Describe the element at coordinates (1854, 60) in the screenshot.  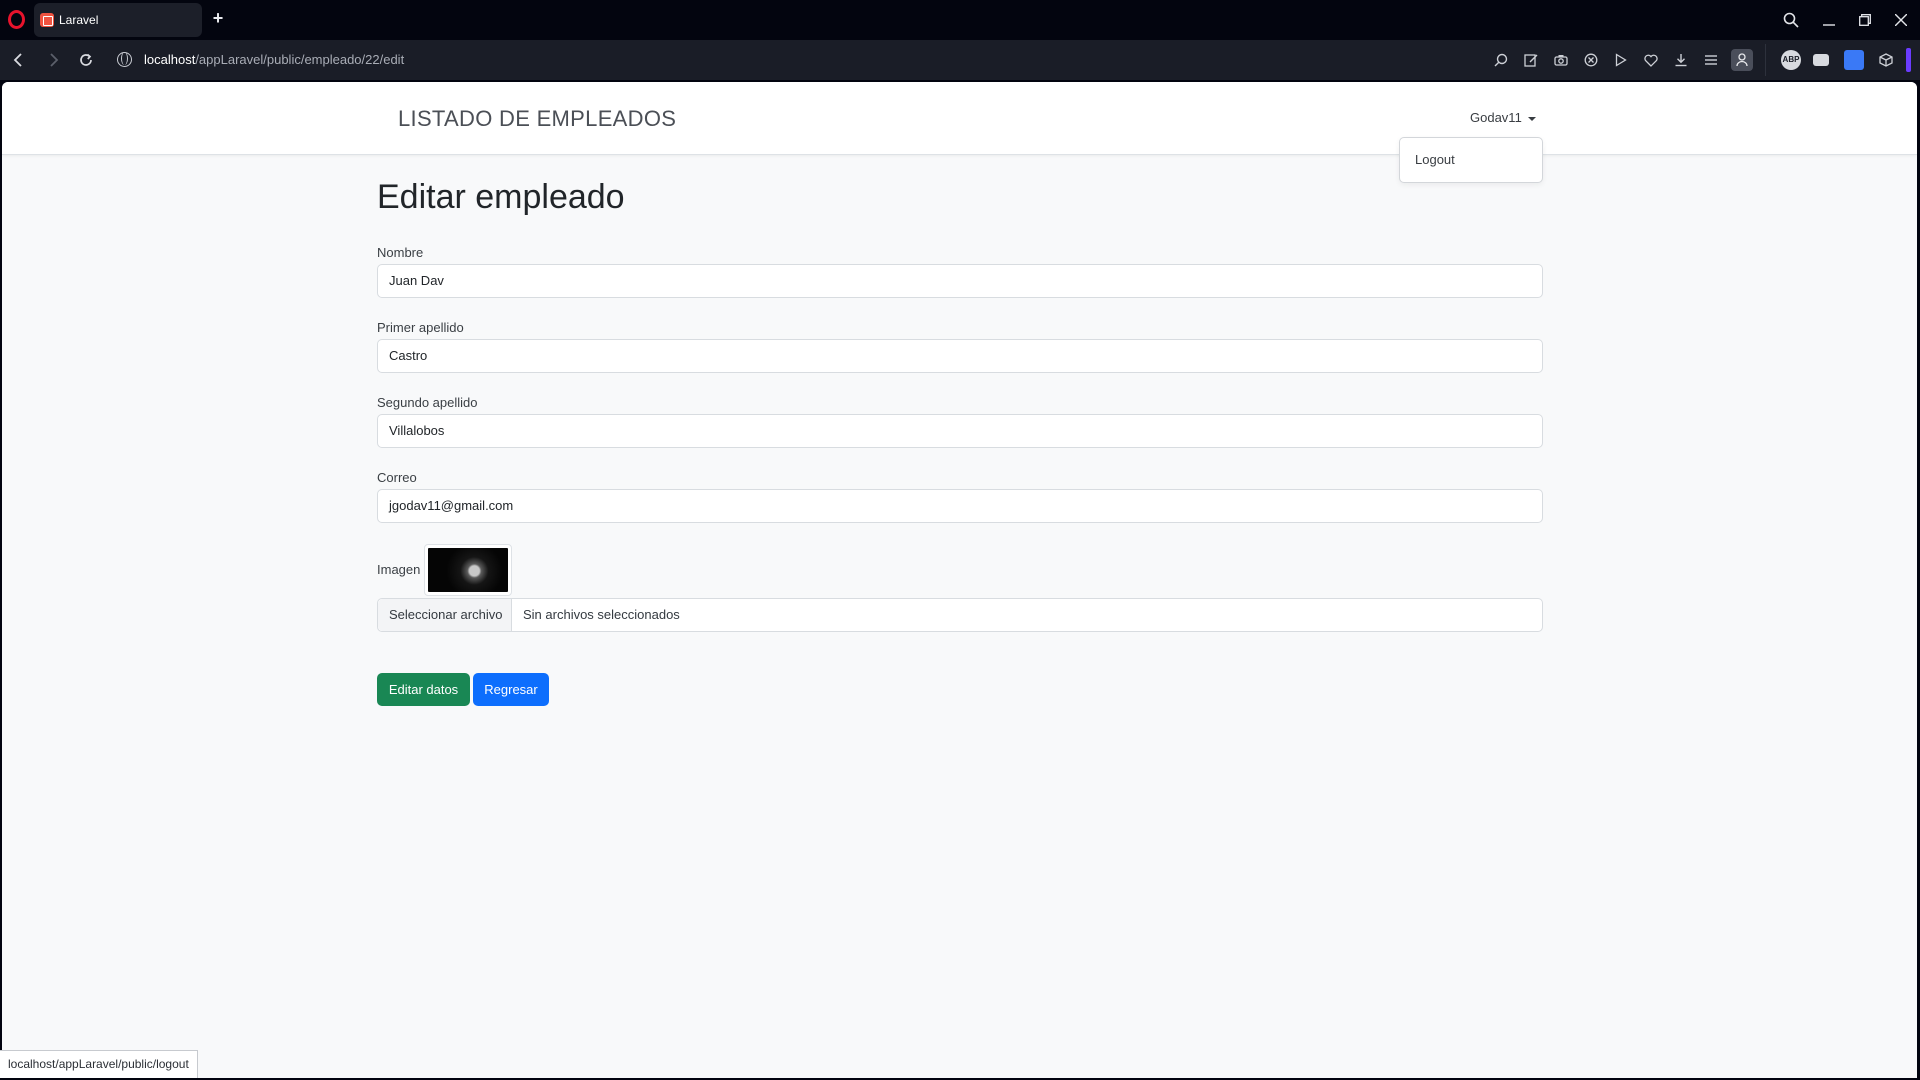
I see `translate-extension-icon` at that location.